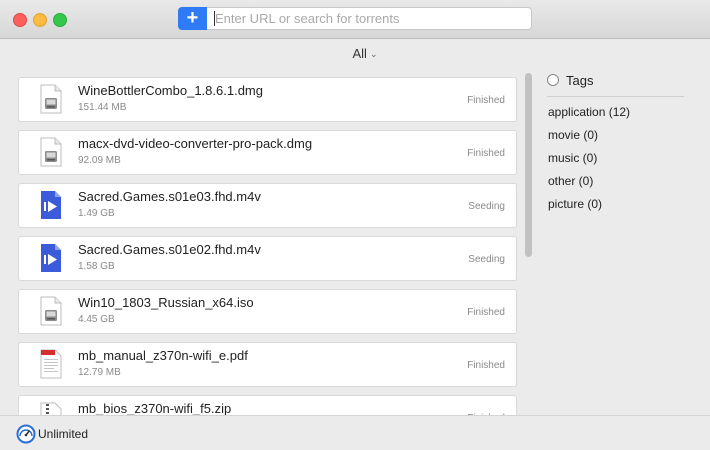 This screenshot has height=450, width=710. What do you see at coordinates (528, 165) in the screenshot?
I see `list-scrollbar` at bounding box center [528, 165].